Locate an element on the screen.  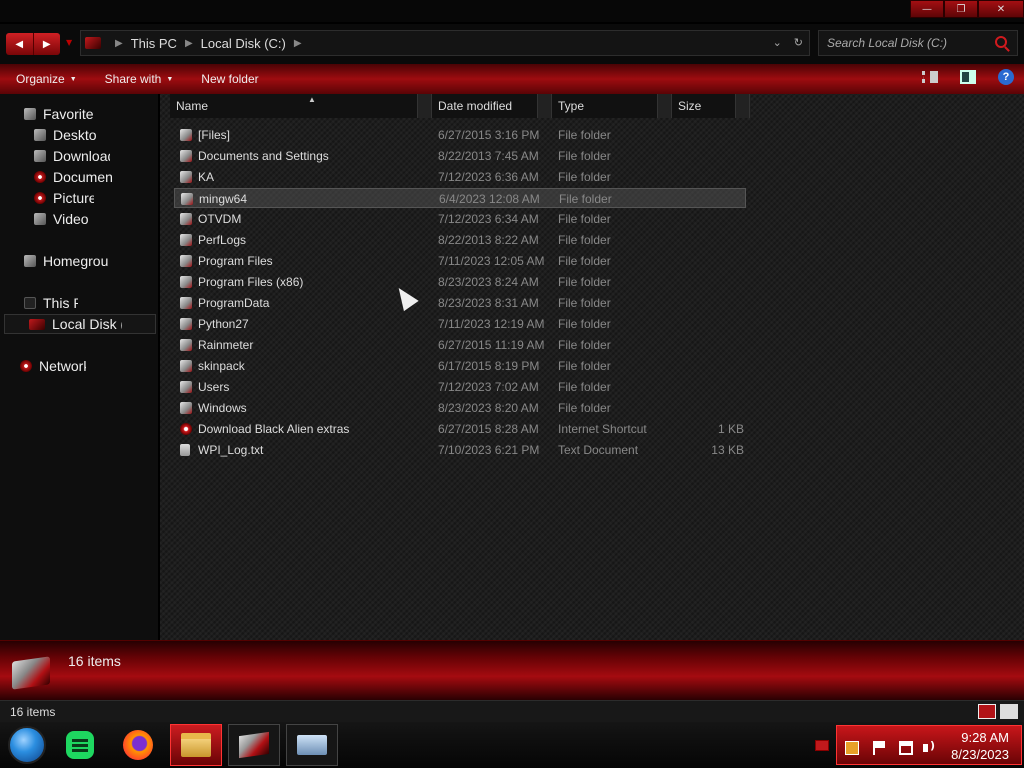
breadcrumb-local-disk: Local Disk (C:) is located at coordinates (243, 43).